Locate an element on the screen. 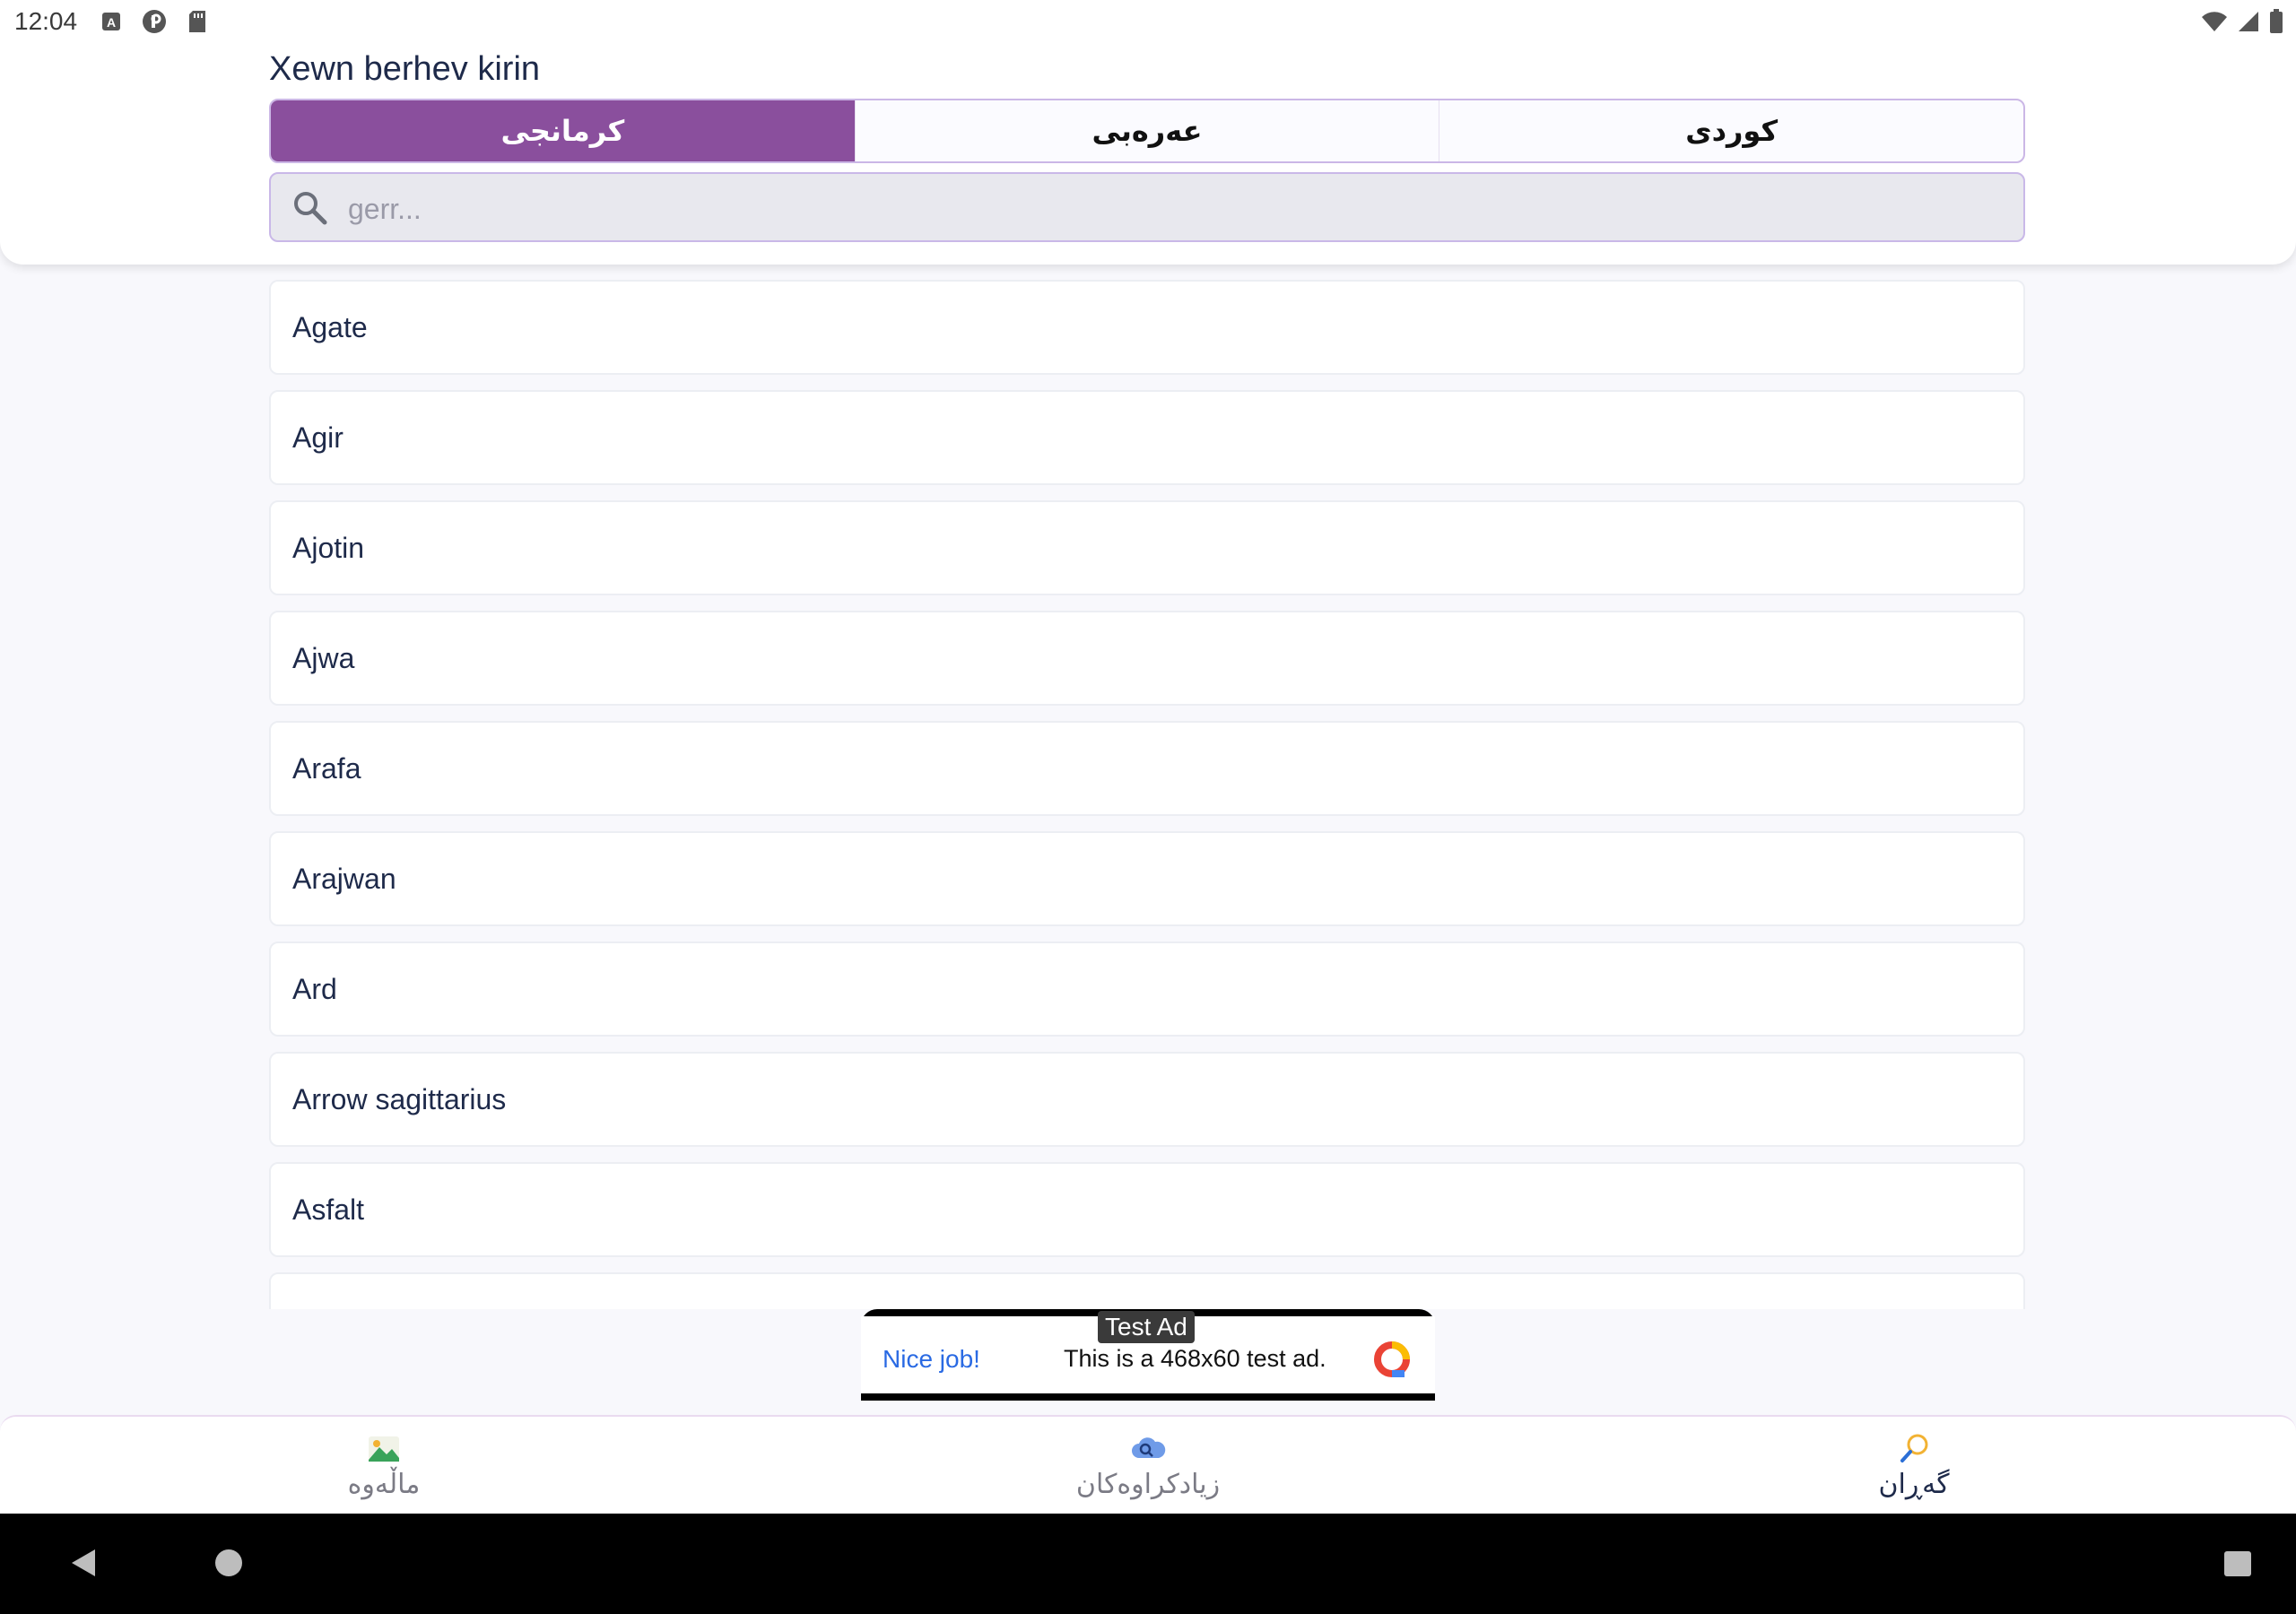 This screenshot has width=2296, height=1614. list-item: Asfalt is located at coordinates (1147, 1209).